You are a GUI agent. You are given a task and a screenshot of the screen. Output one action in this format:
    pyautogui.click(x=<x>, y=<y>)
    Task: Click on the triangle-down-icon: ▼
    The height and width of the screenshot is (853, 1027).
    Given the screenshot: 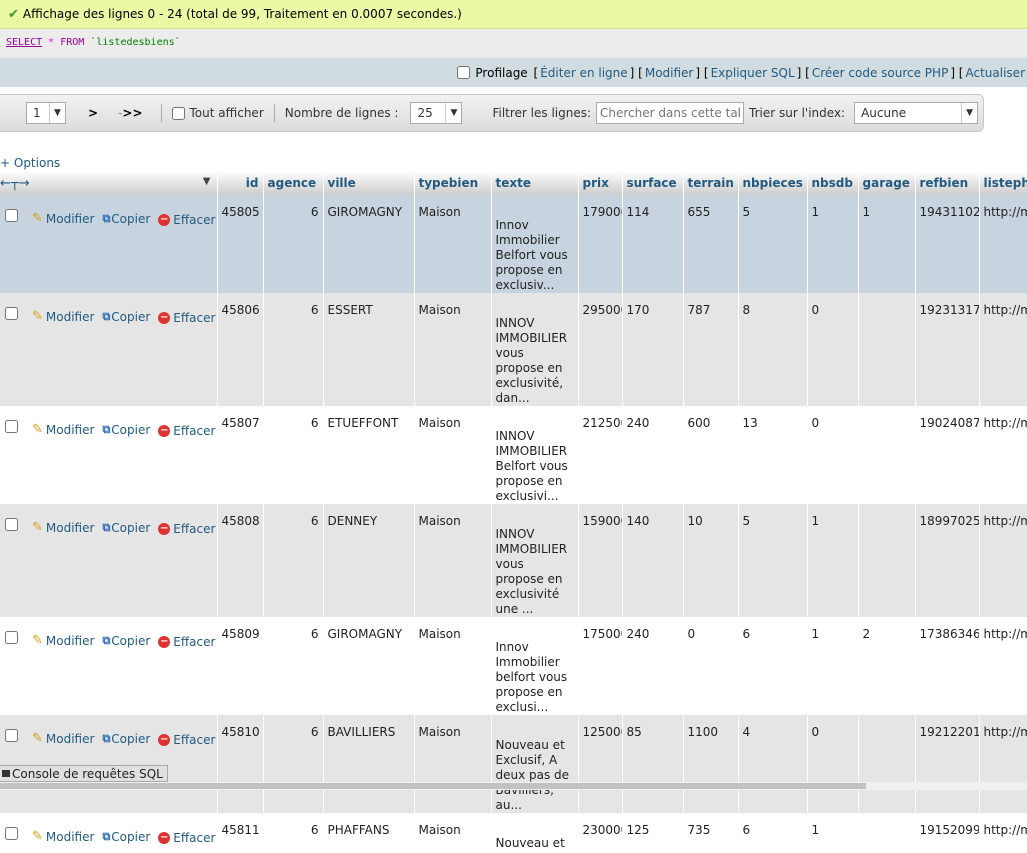 What is the action you would take?
    pyautogui.click(x=207, y=181)
    